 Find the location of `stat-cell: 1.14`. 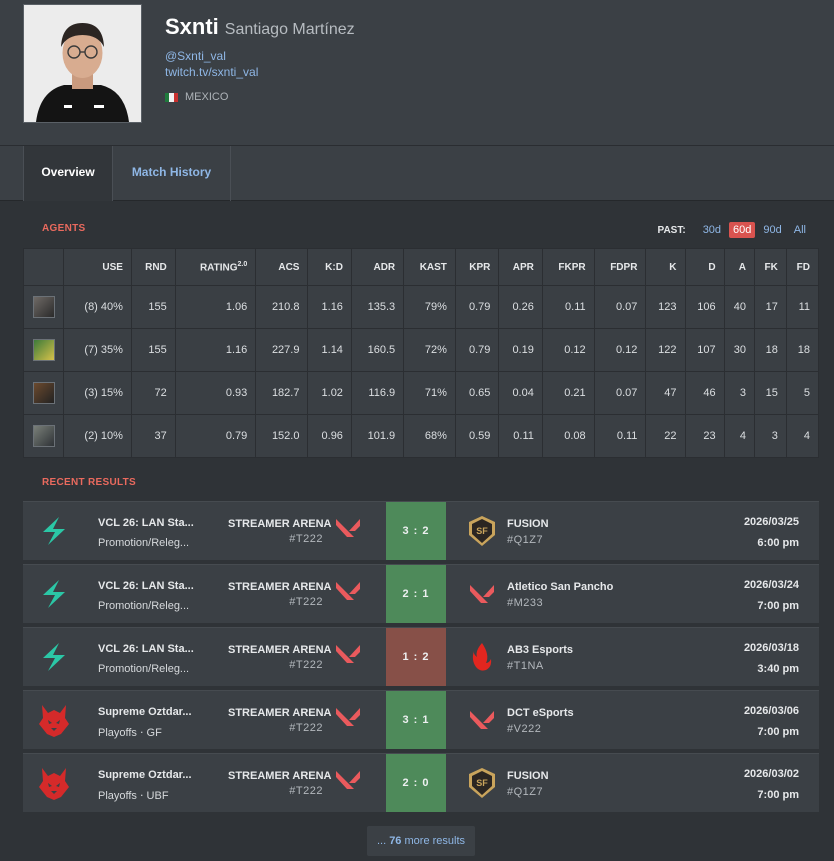

stat-cell: 1.14 is located at coordinates (329, 350).